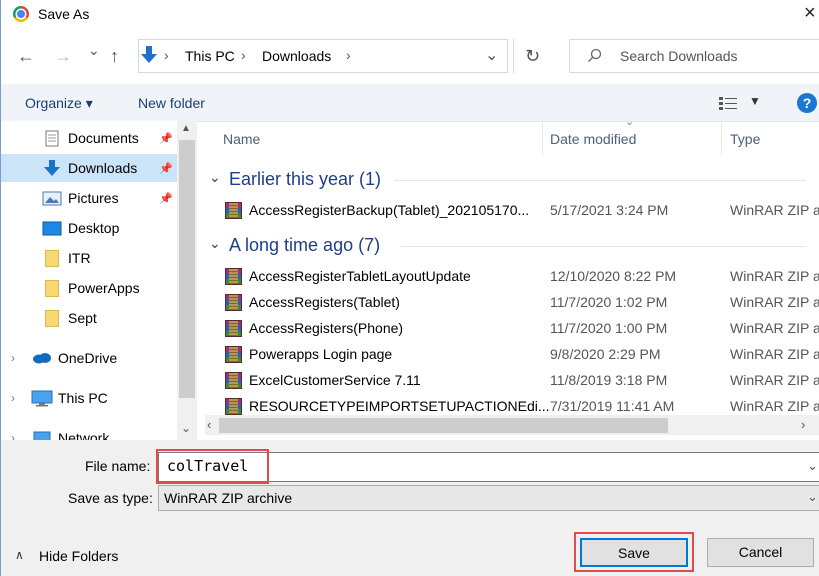  I want to click on hide-folders-chevron-icon: ∧, so click(19, 555).